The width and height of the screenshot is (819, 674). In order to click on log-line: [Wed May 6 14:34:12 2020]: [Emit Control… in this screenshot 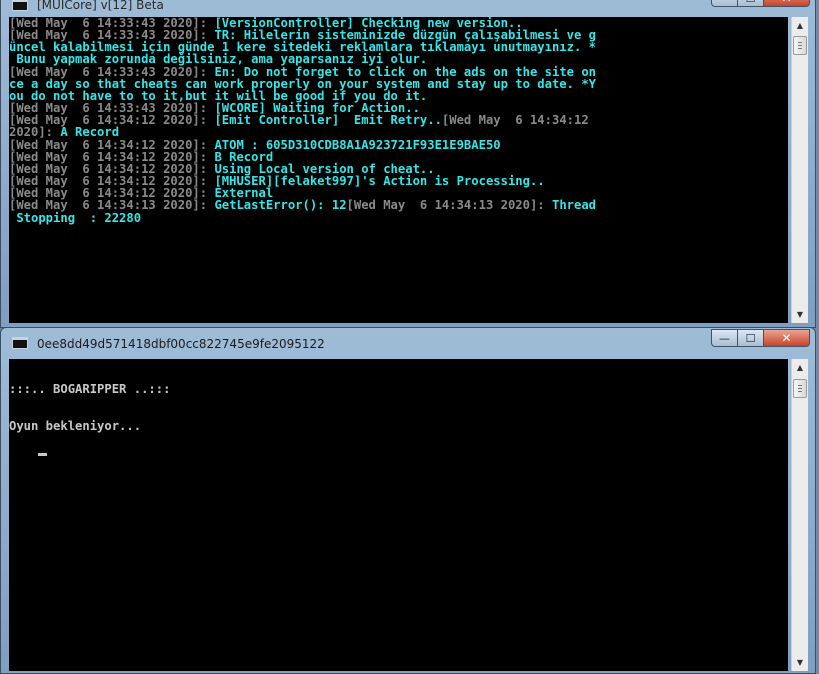, I will do `click(398, 120)`.